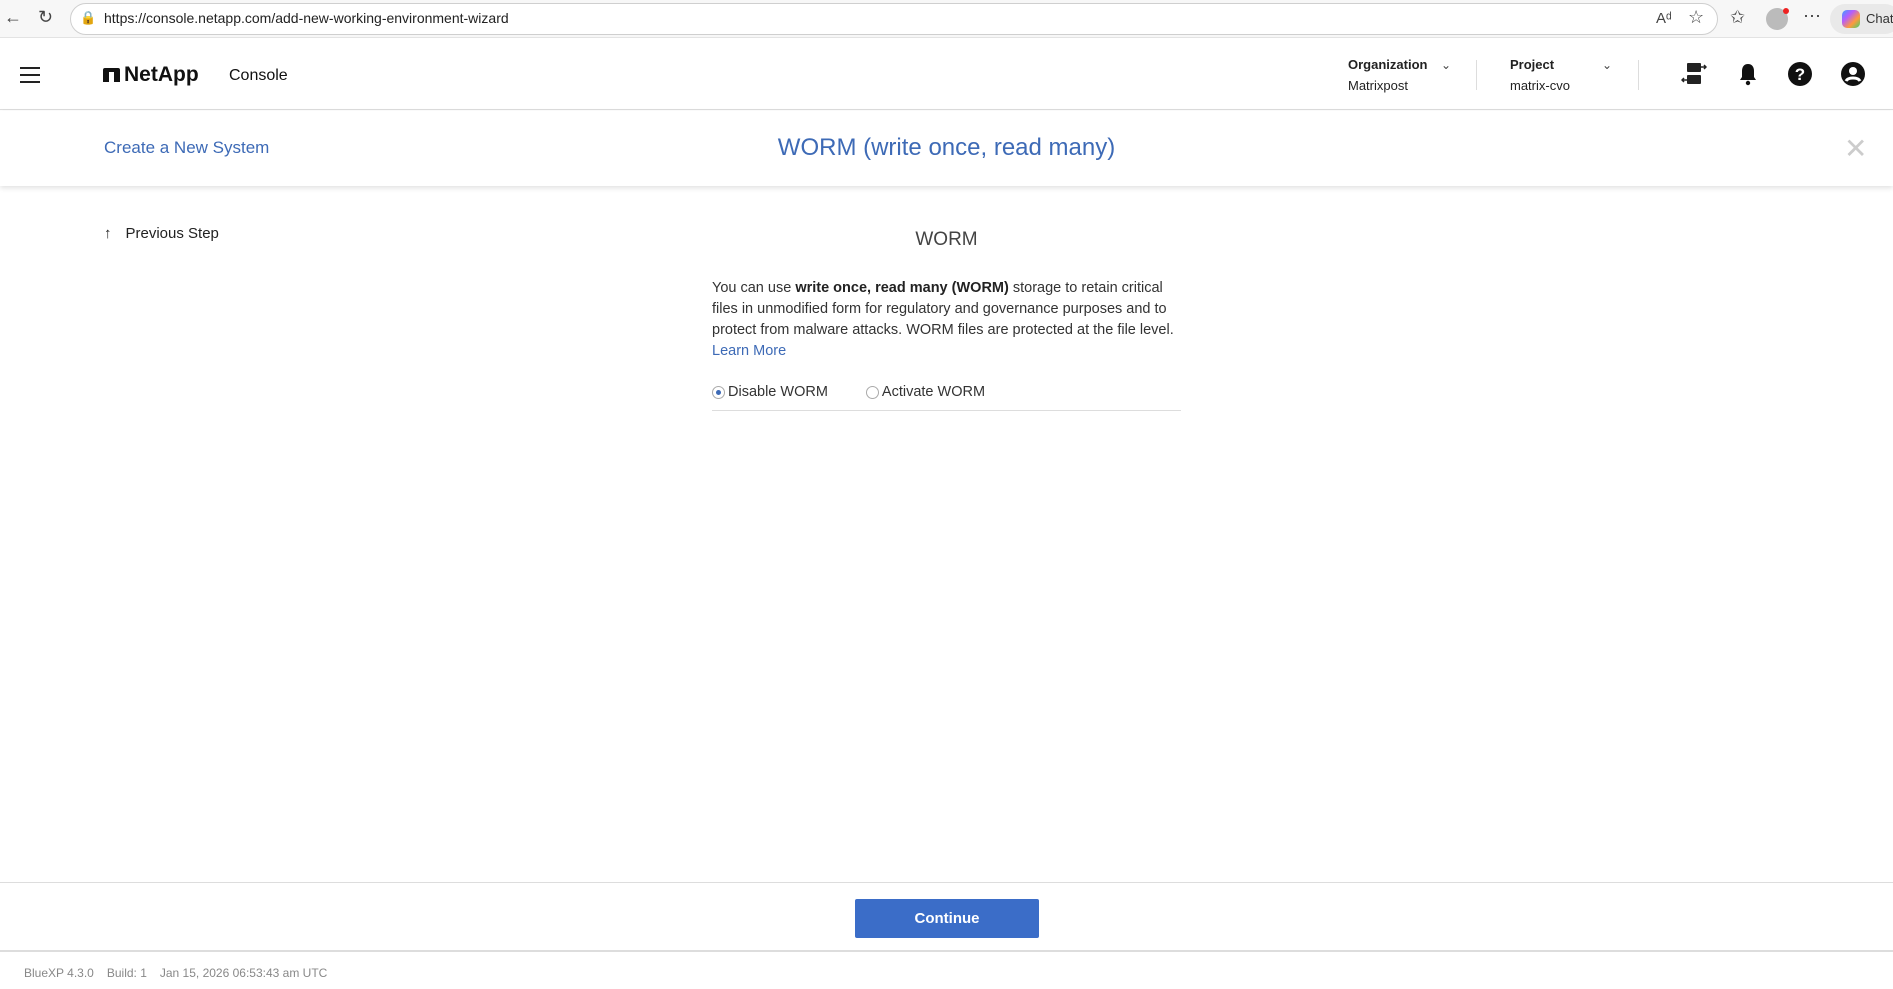  What do you see at coordinates (161, 75) in the screenshot?
I see `brand-logo: NetApp` at bounding box center [161, 75].